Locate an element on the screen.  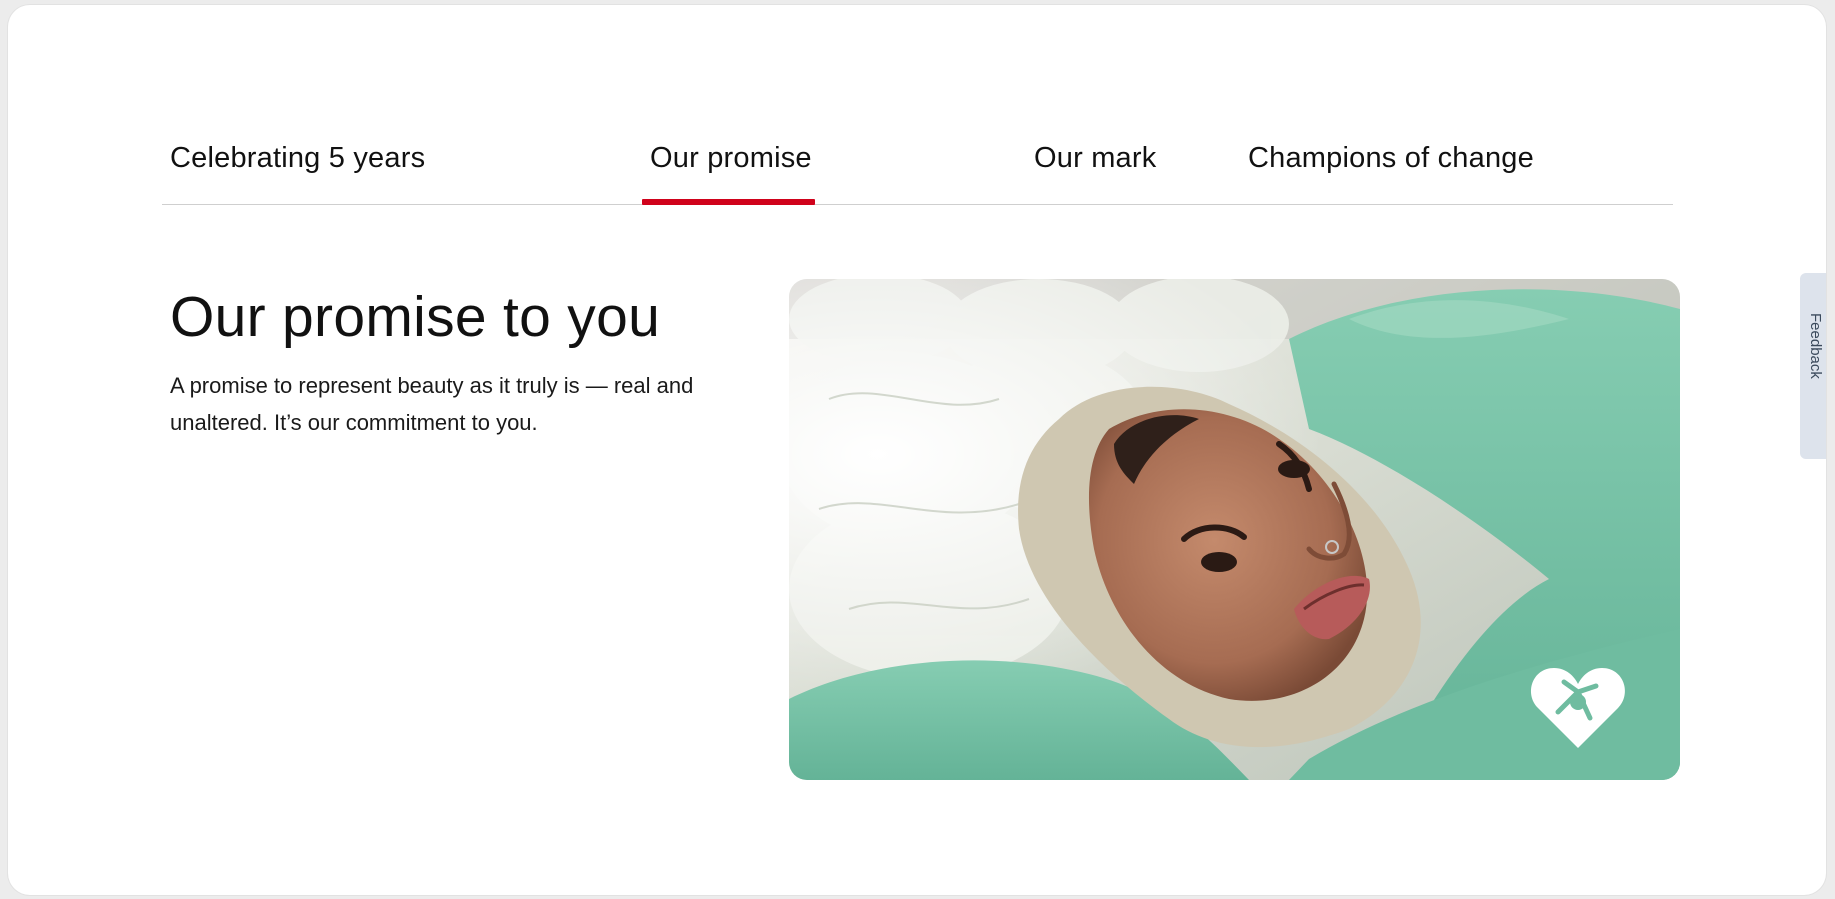
feedback-tab: Feedback is located at coordinates (1813, 366).